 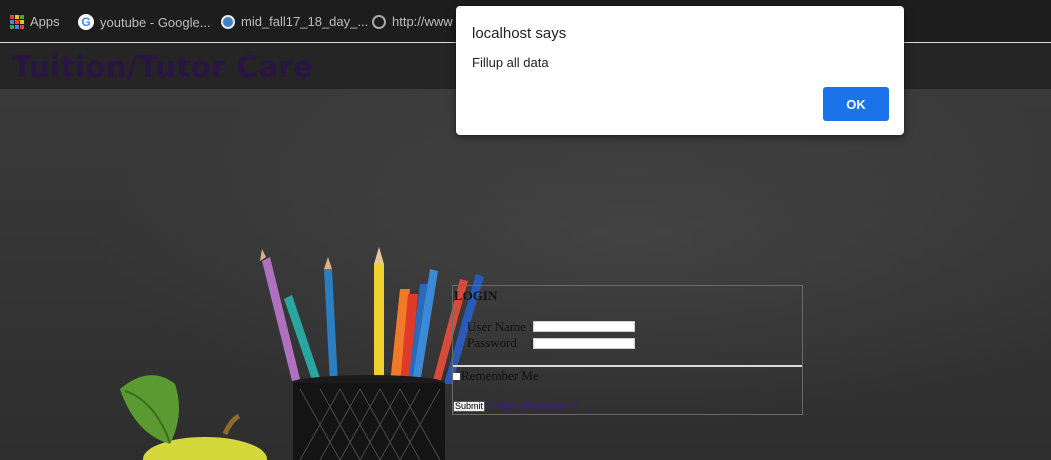 What do you see at coordinates (680, 70) in the screenshot?
I see `alert-dialog: localhost says Fillup all data OK` at bounding box center [680, 70].